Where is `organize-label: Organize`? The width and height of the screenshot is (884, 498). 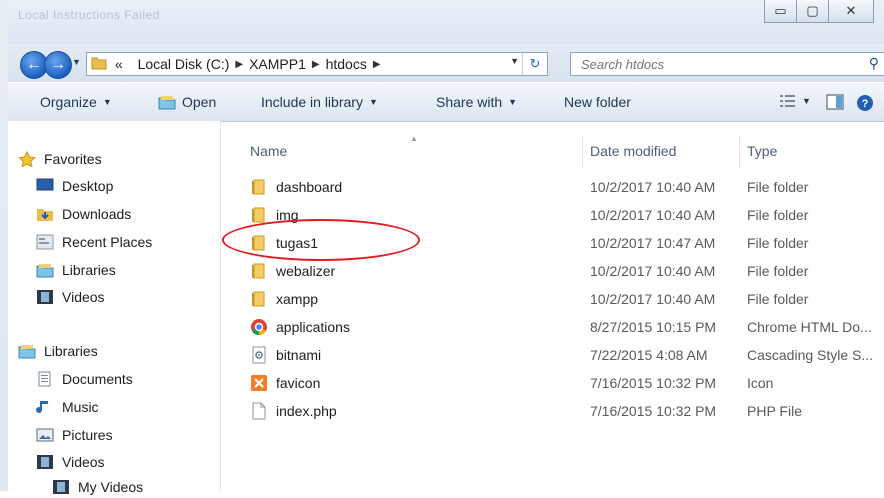
organize-label: Organize is located at coordinates (68, 102).